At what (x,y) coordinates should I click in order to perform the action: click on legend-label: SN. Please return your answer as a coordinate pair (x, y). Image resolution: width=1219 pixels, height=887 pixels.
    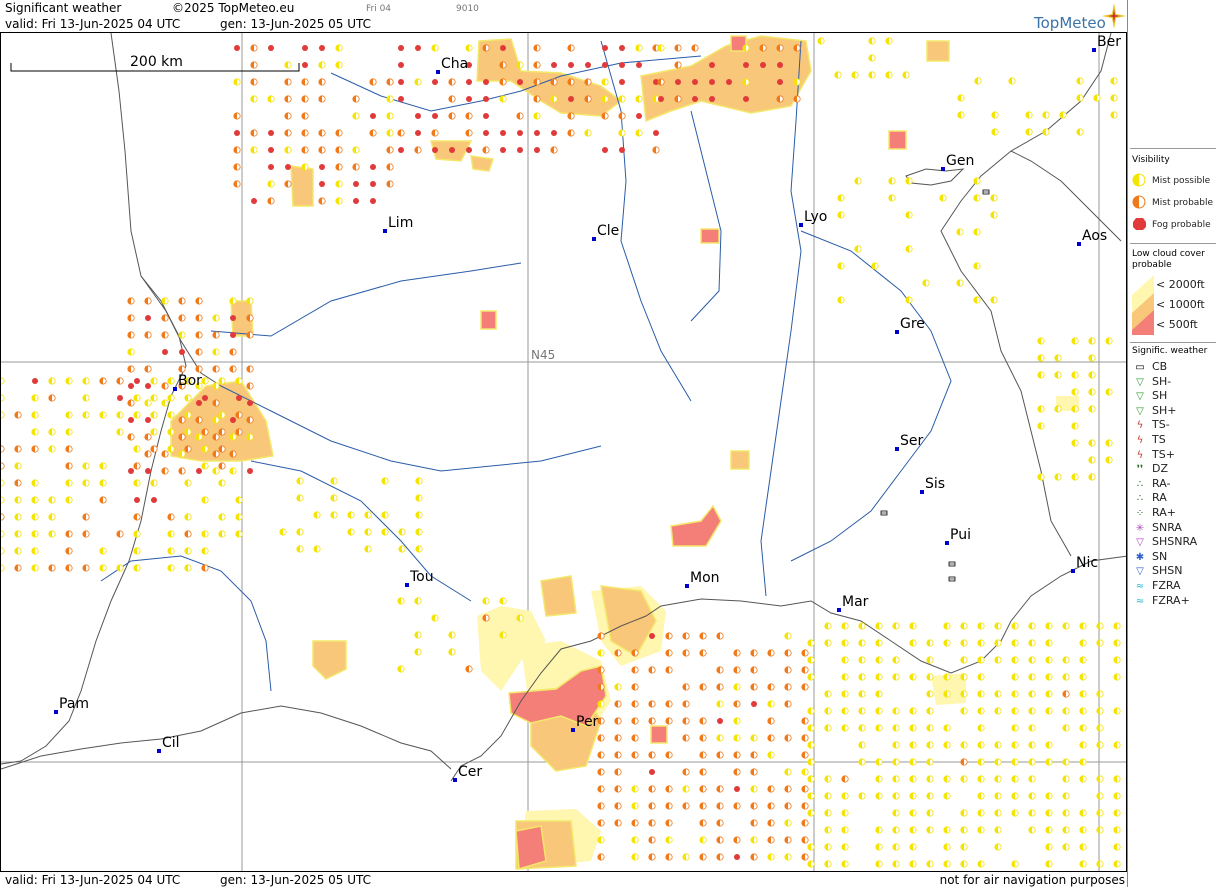
    Looking at the image, I should click on (1160, 556).